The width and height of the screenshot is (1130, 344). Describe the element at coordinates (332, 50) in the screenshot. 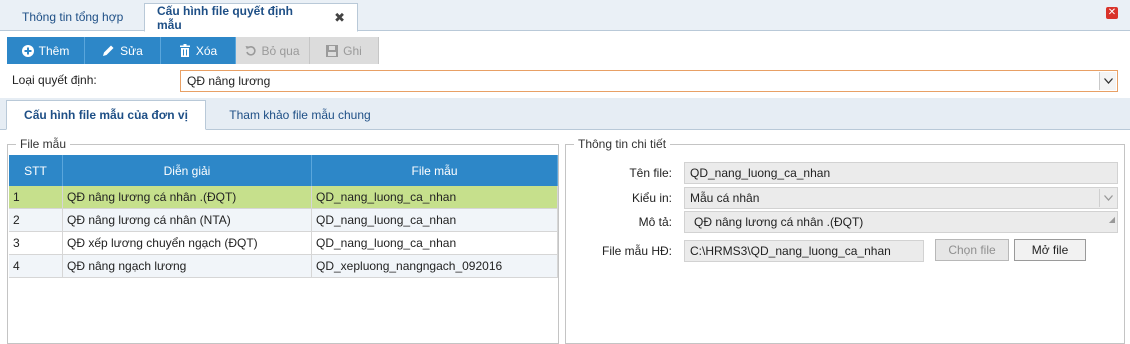

I see `save-icon` at that location.